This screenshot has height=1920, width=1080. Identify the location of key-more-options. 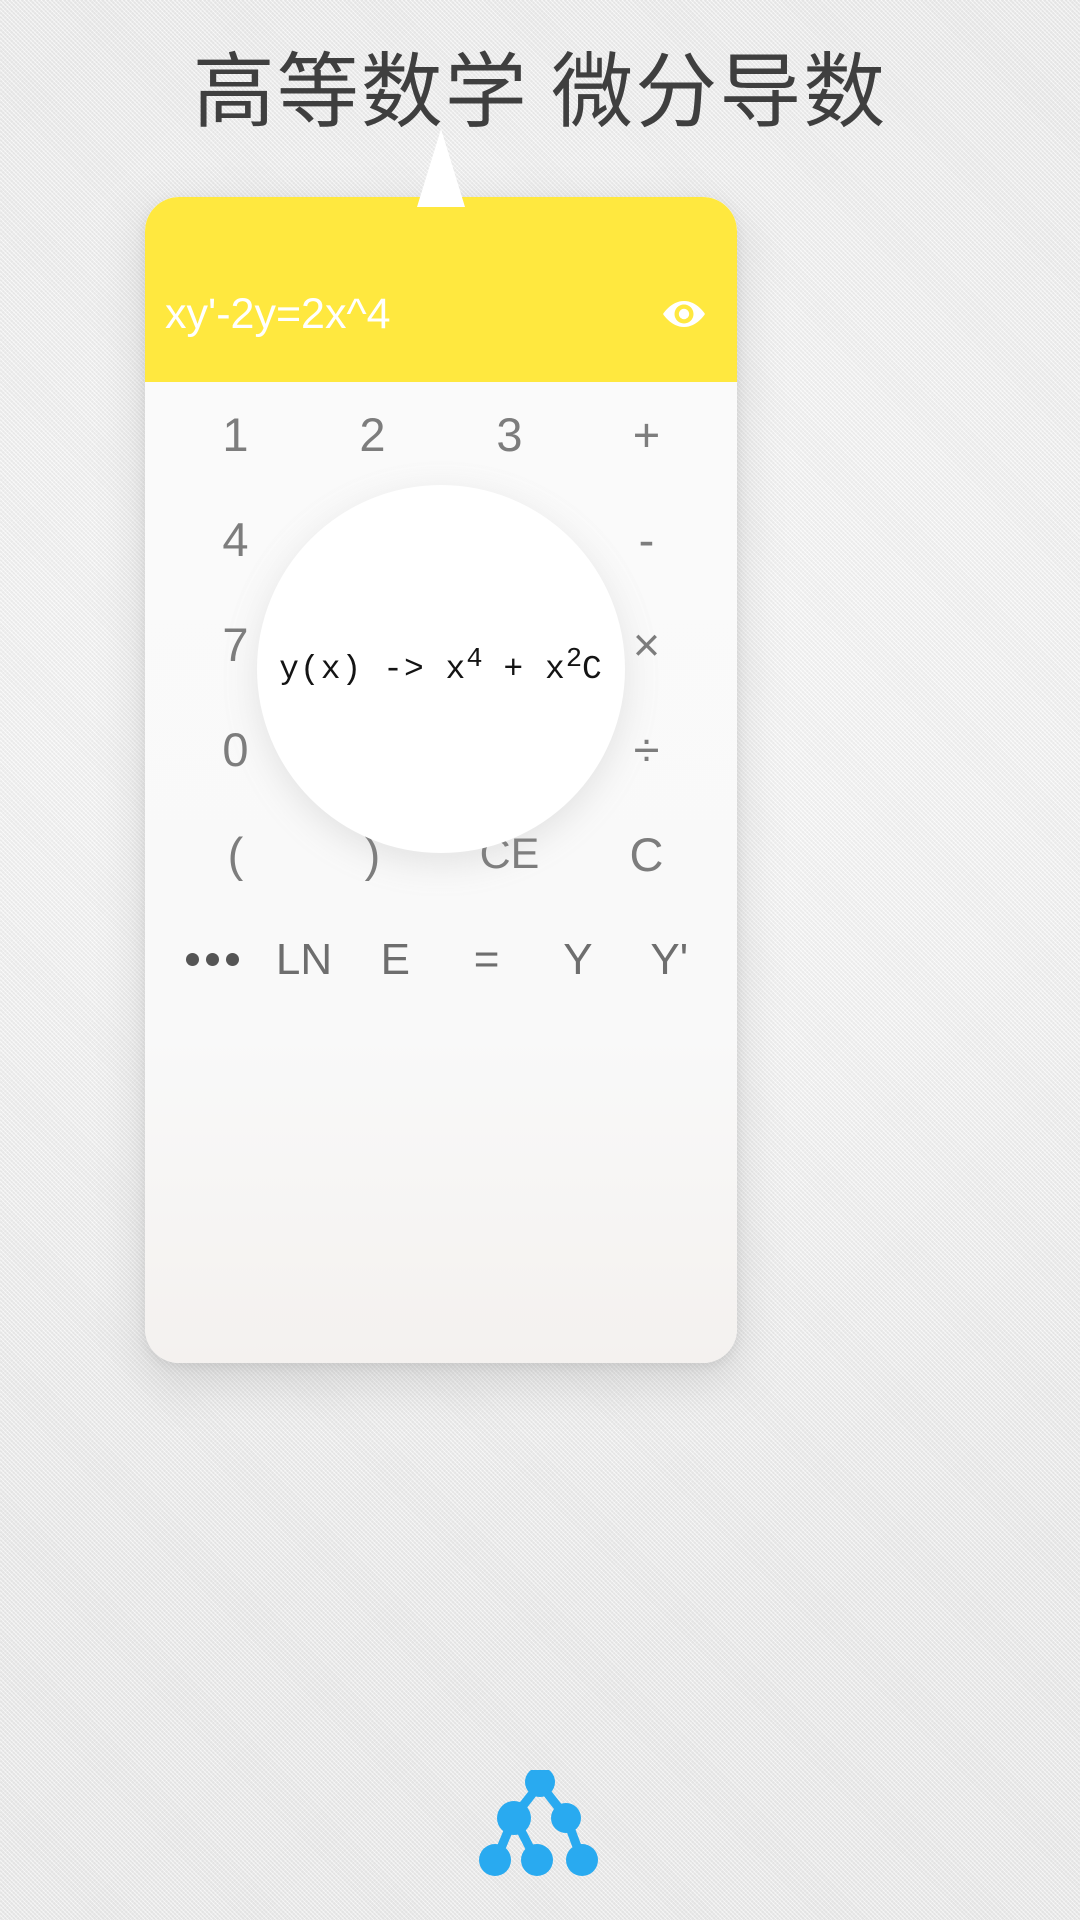
(212, 959).